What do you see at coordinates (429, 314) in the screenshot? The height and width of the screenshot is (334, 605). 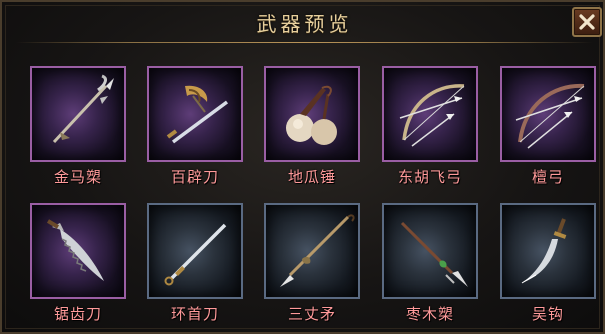 I see `weapon-name: 枣木槊` at bounding box center [429, 314].